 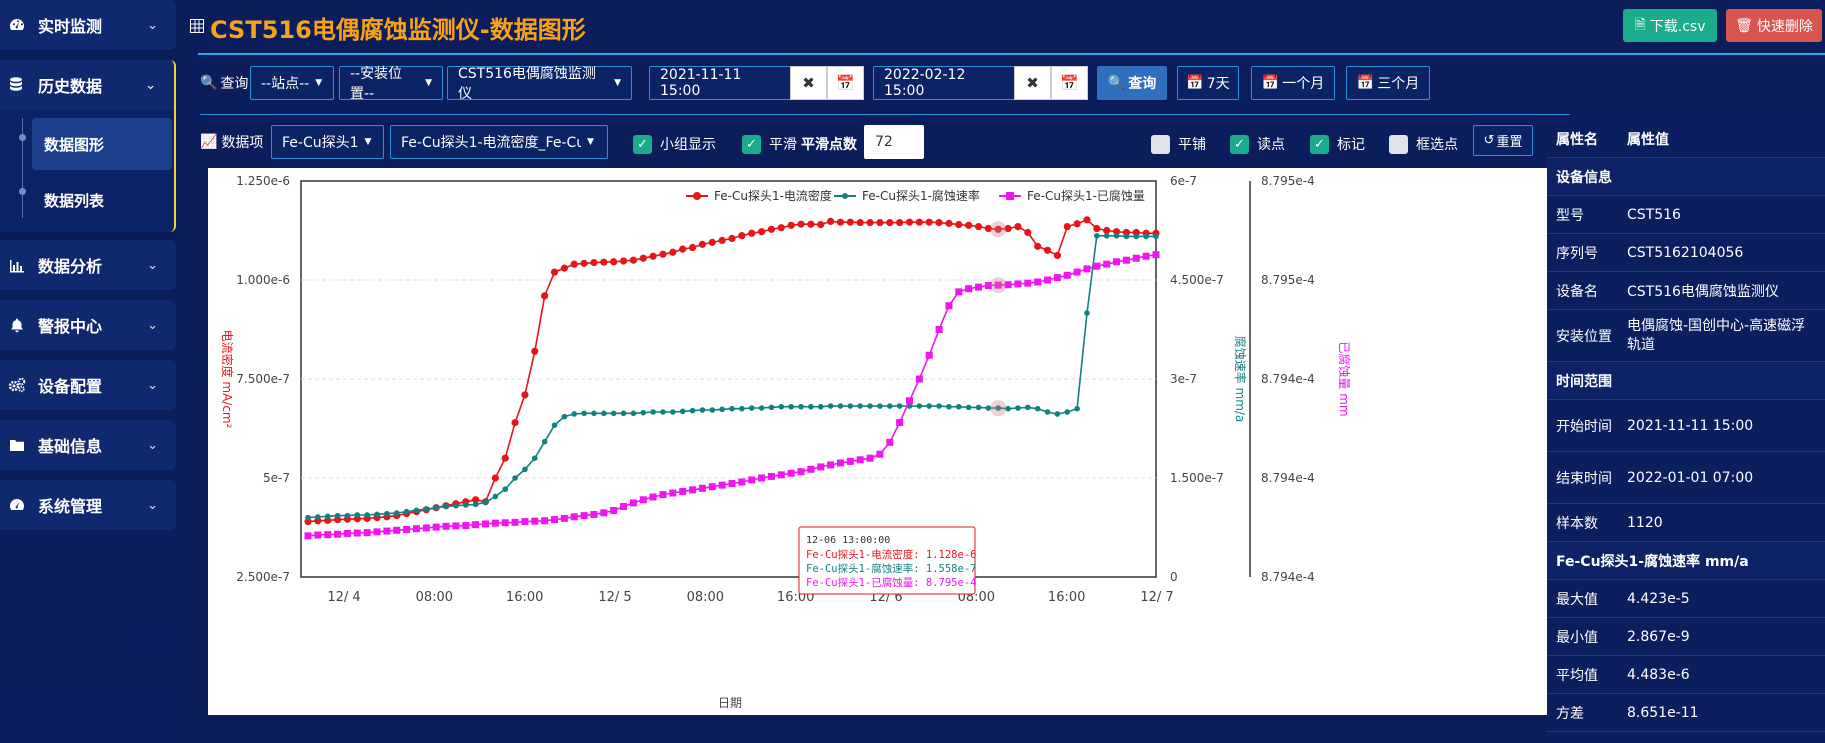 What do you see at coordinates (292, 83) in the screenshot?
I see `station-select: --站点-- ▼` at bounding box center [292, 83].